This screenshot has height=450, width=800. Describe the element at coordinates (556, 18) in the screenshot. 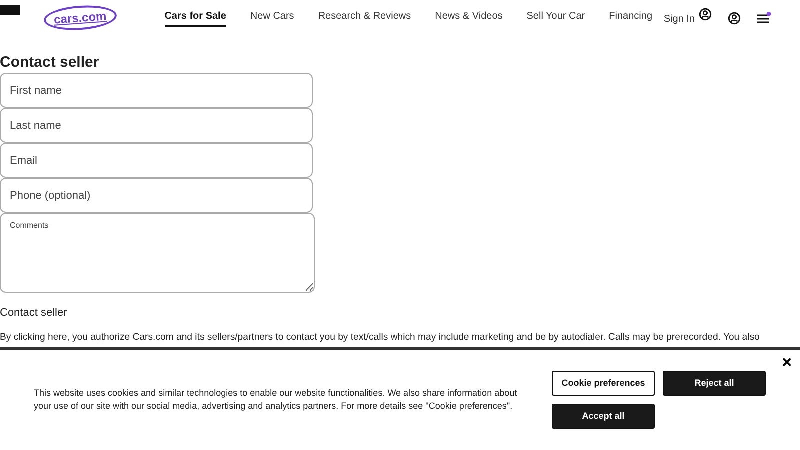

I see `nav-link: Sell Your Car` at that location.